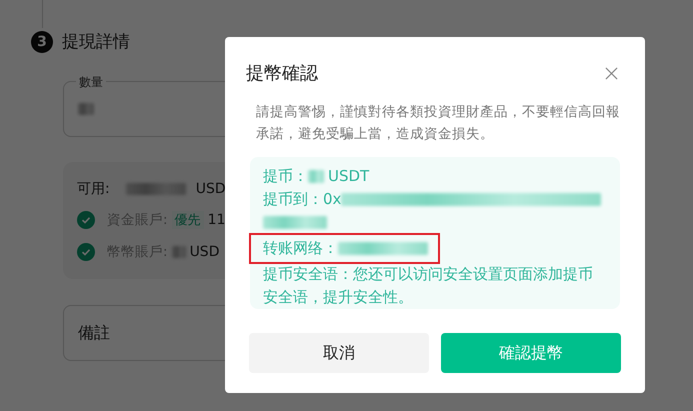  Describe the element at coordinates (332, 199) in the screenshot. I see `detail-value: 0x` at that location.